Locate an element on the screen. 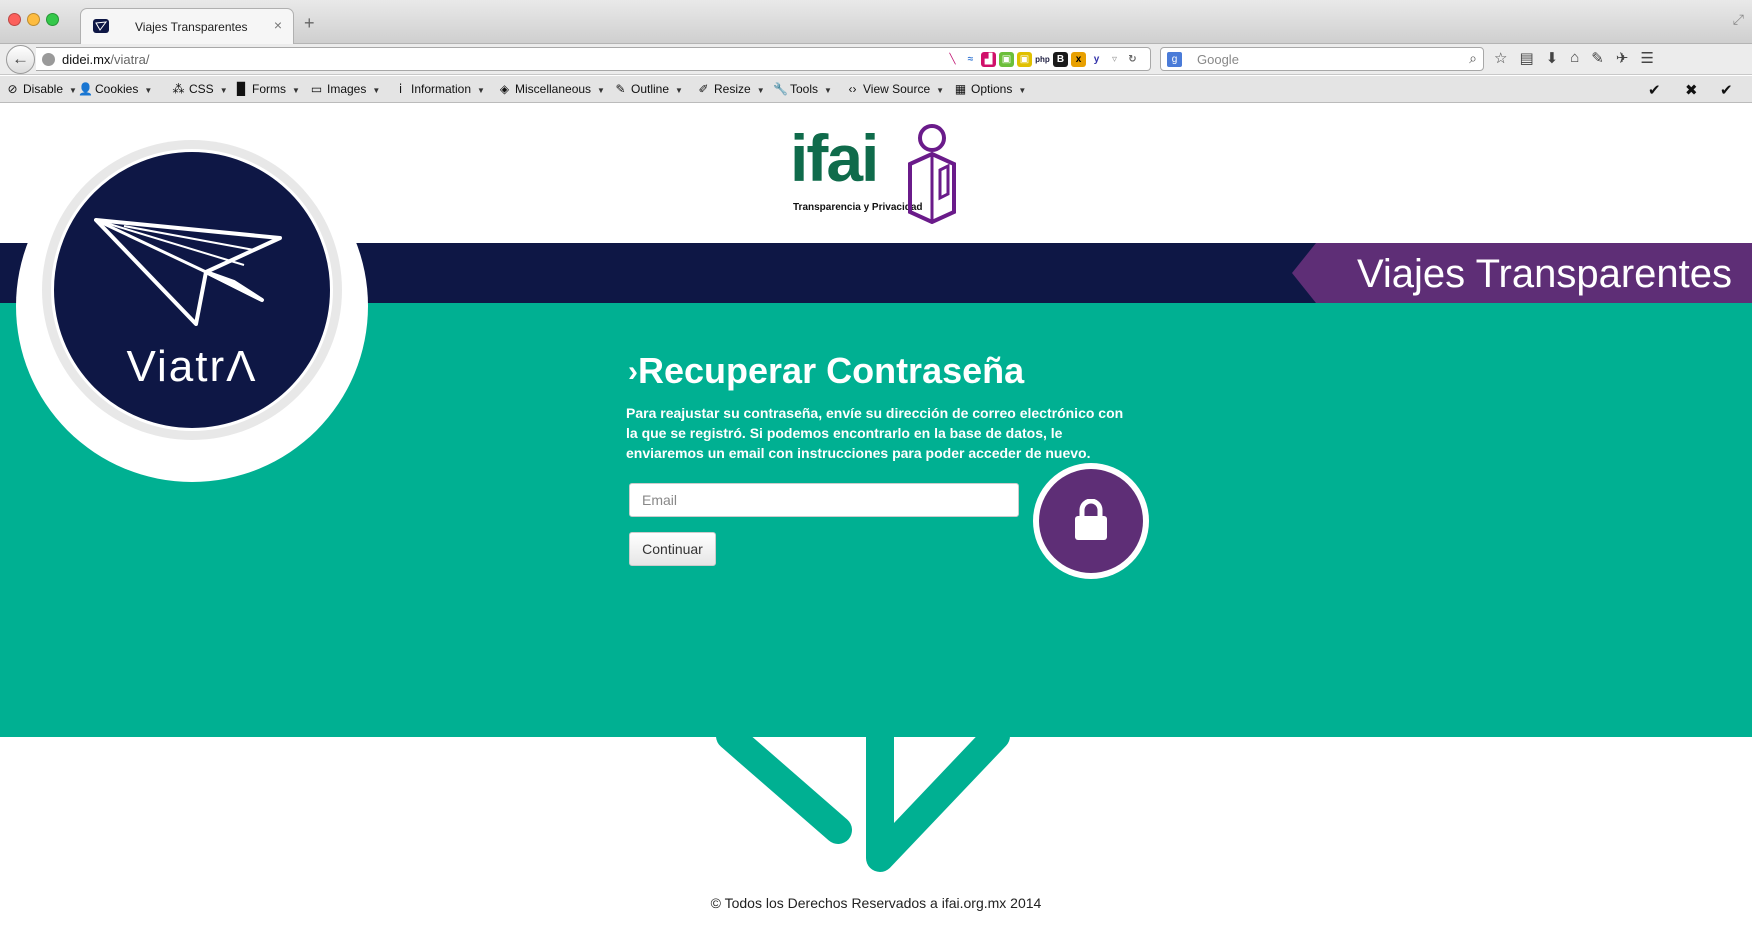  toolbar-forms: ▉ Forms ▼ is located at coordinates (267, 89).